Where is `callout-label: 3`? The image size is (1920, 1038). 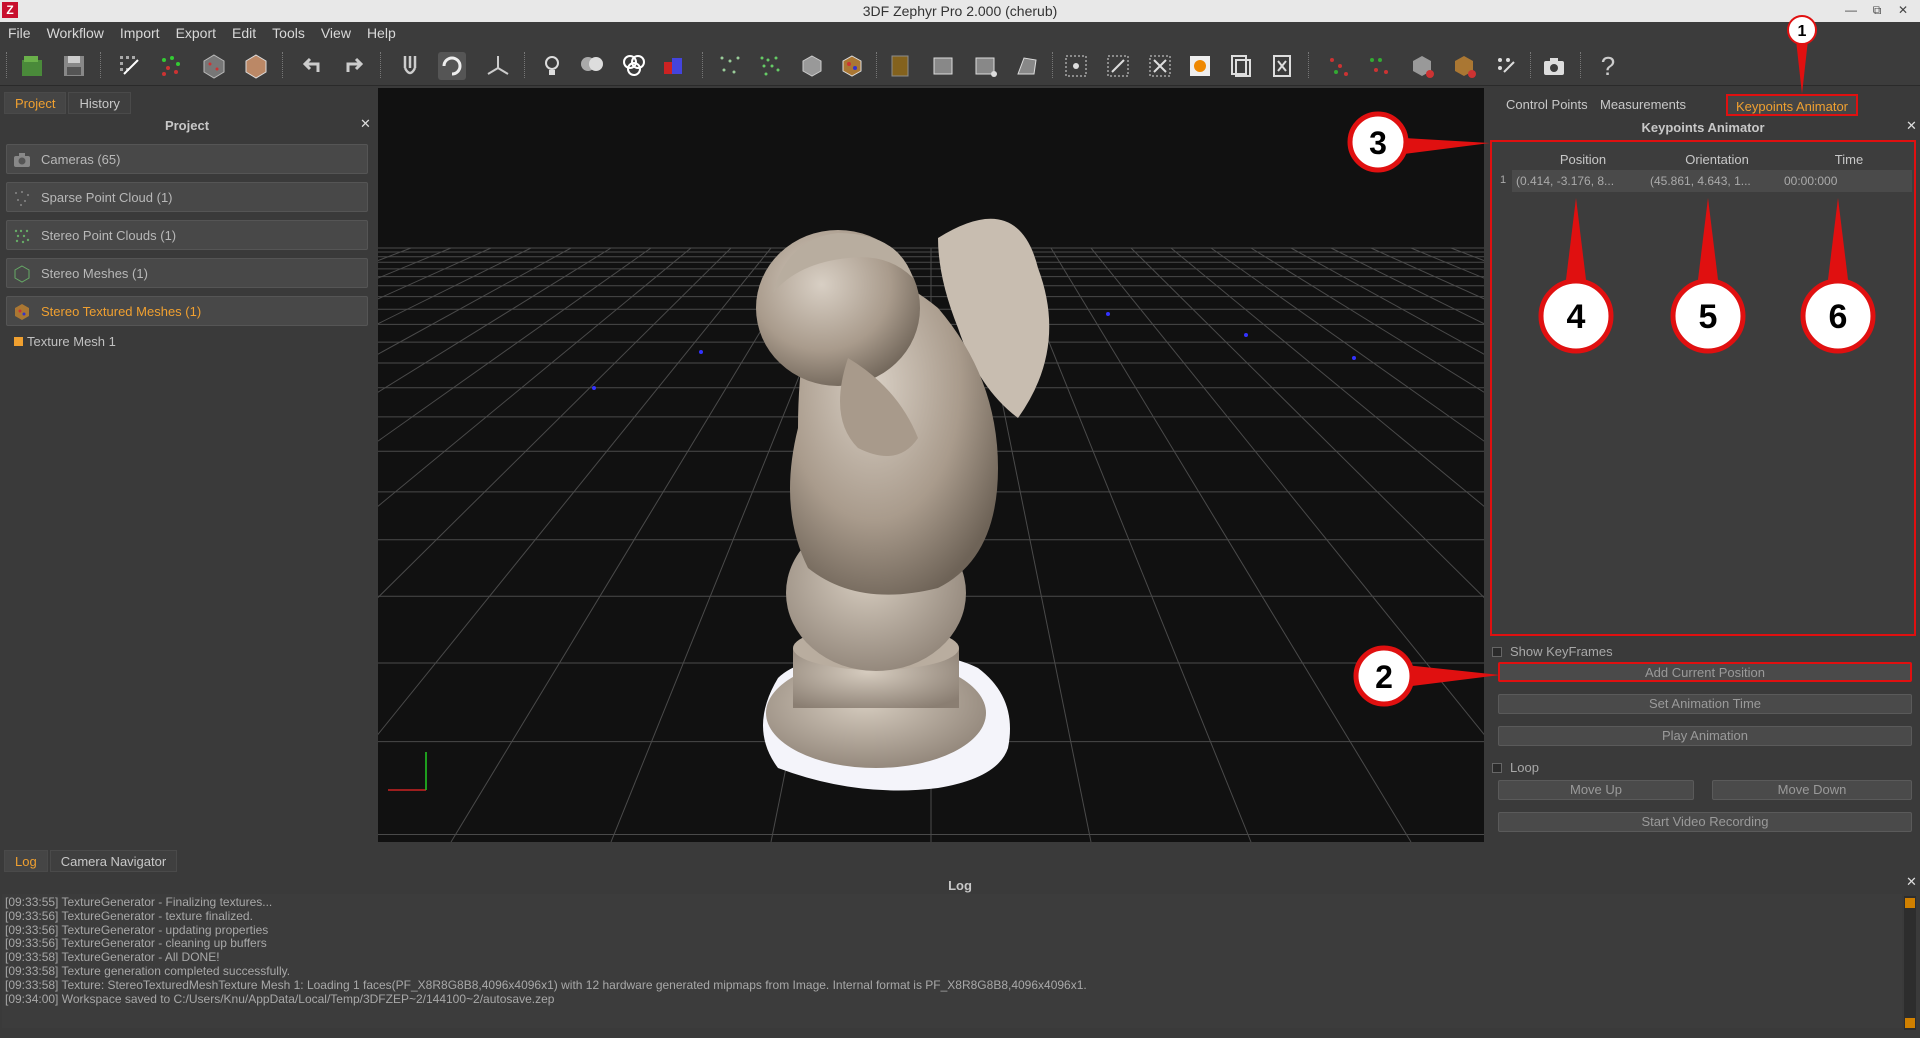 callout-label: 3 is located at coordinates (1378, 143).